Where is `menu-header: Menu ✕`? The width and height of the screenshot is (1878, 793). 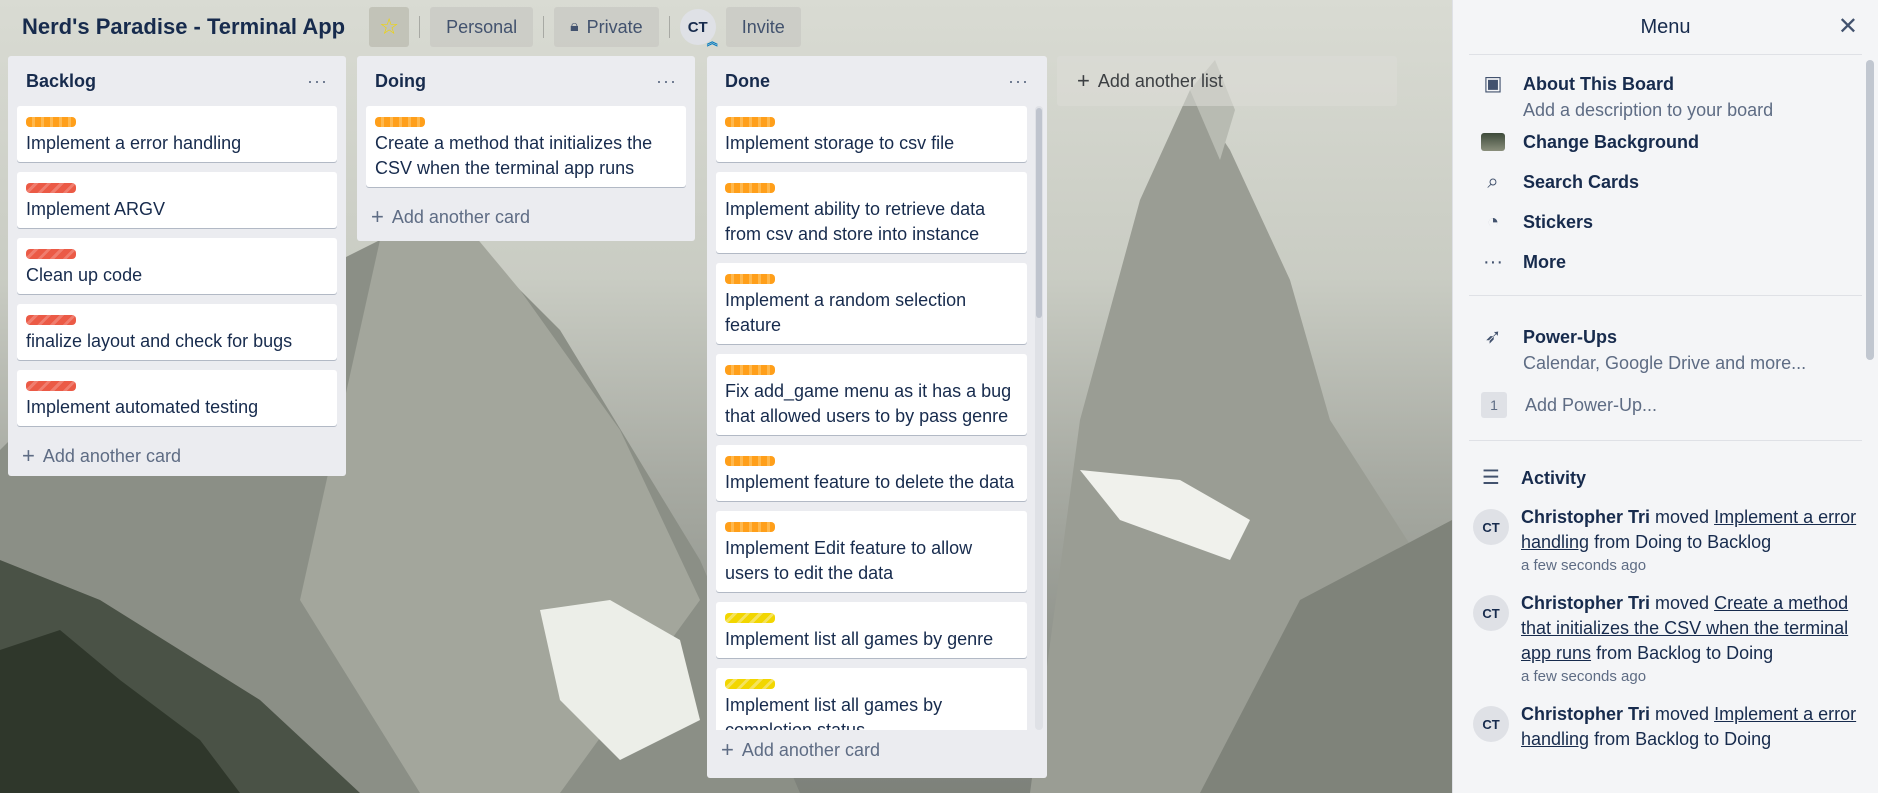
menu-header: Menu ✕ is located at coordinates (1665, 27).